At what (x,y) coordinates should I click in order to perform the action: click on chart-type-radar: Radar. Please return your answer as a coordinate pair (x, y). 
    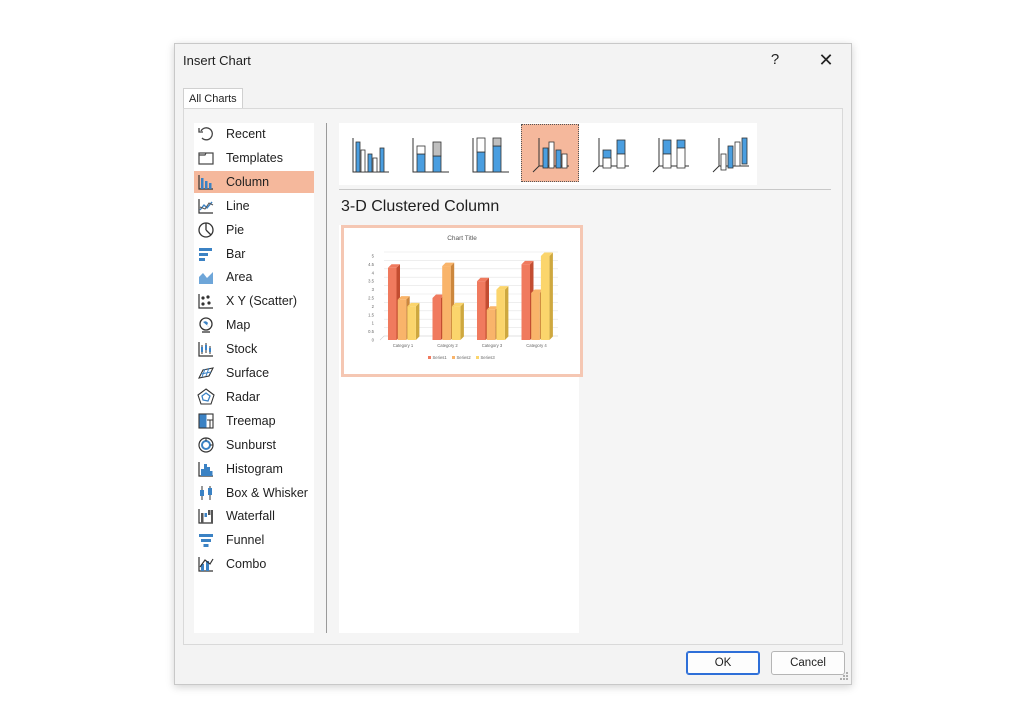
    Looking at the image, I should click on (254, 397).